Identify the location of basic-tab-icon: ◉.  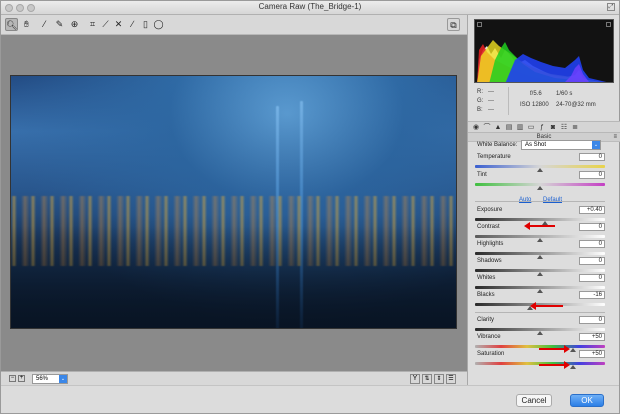
(476, 127).